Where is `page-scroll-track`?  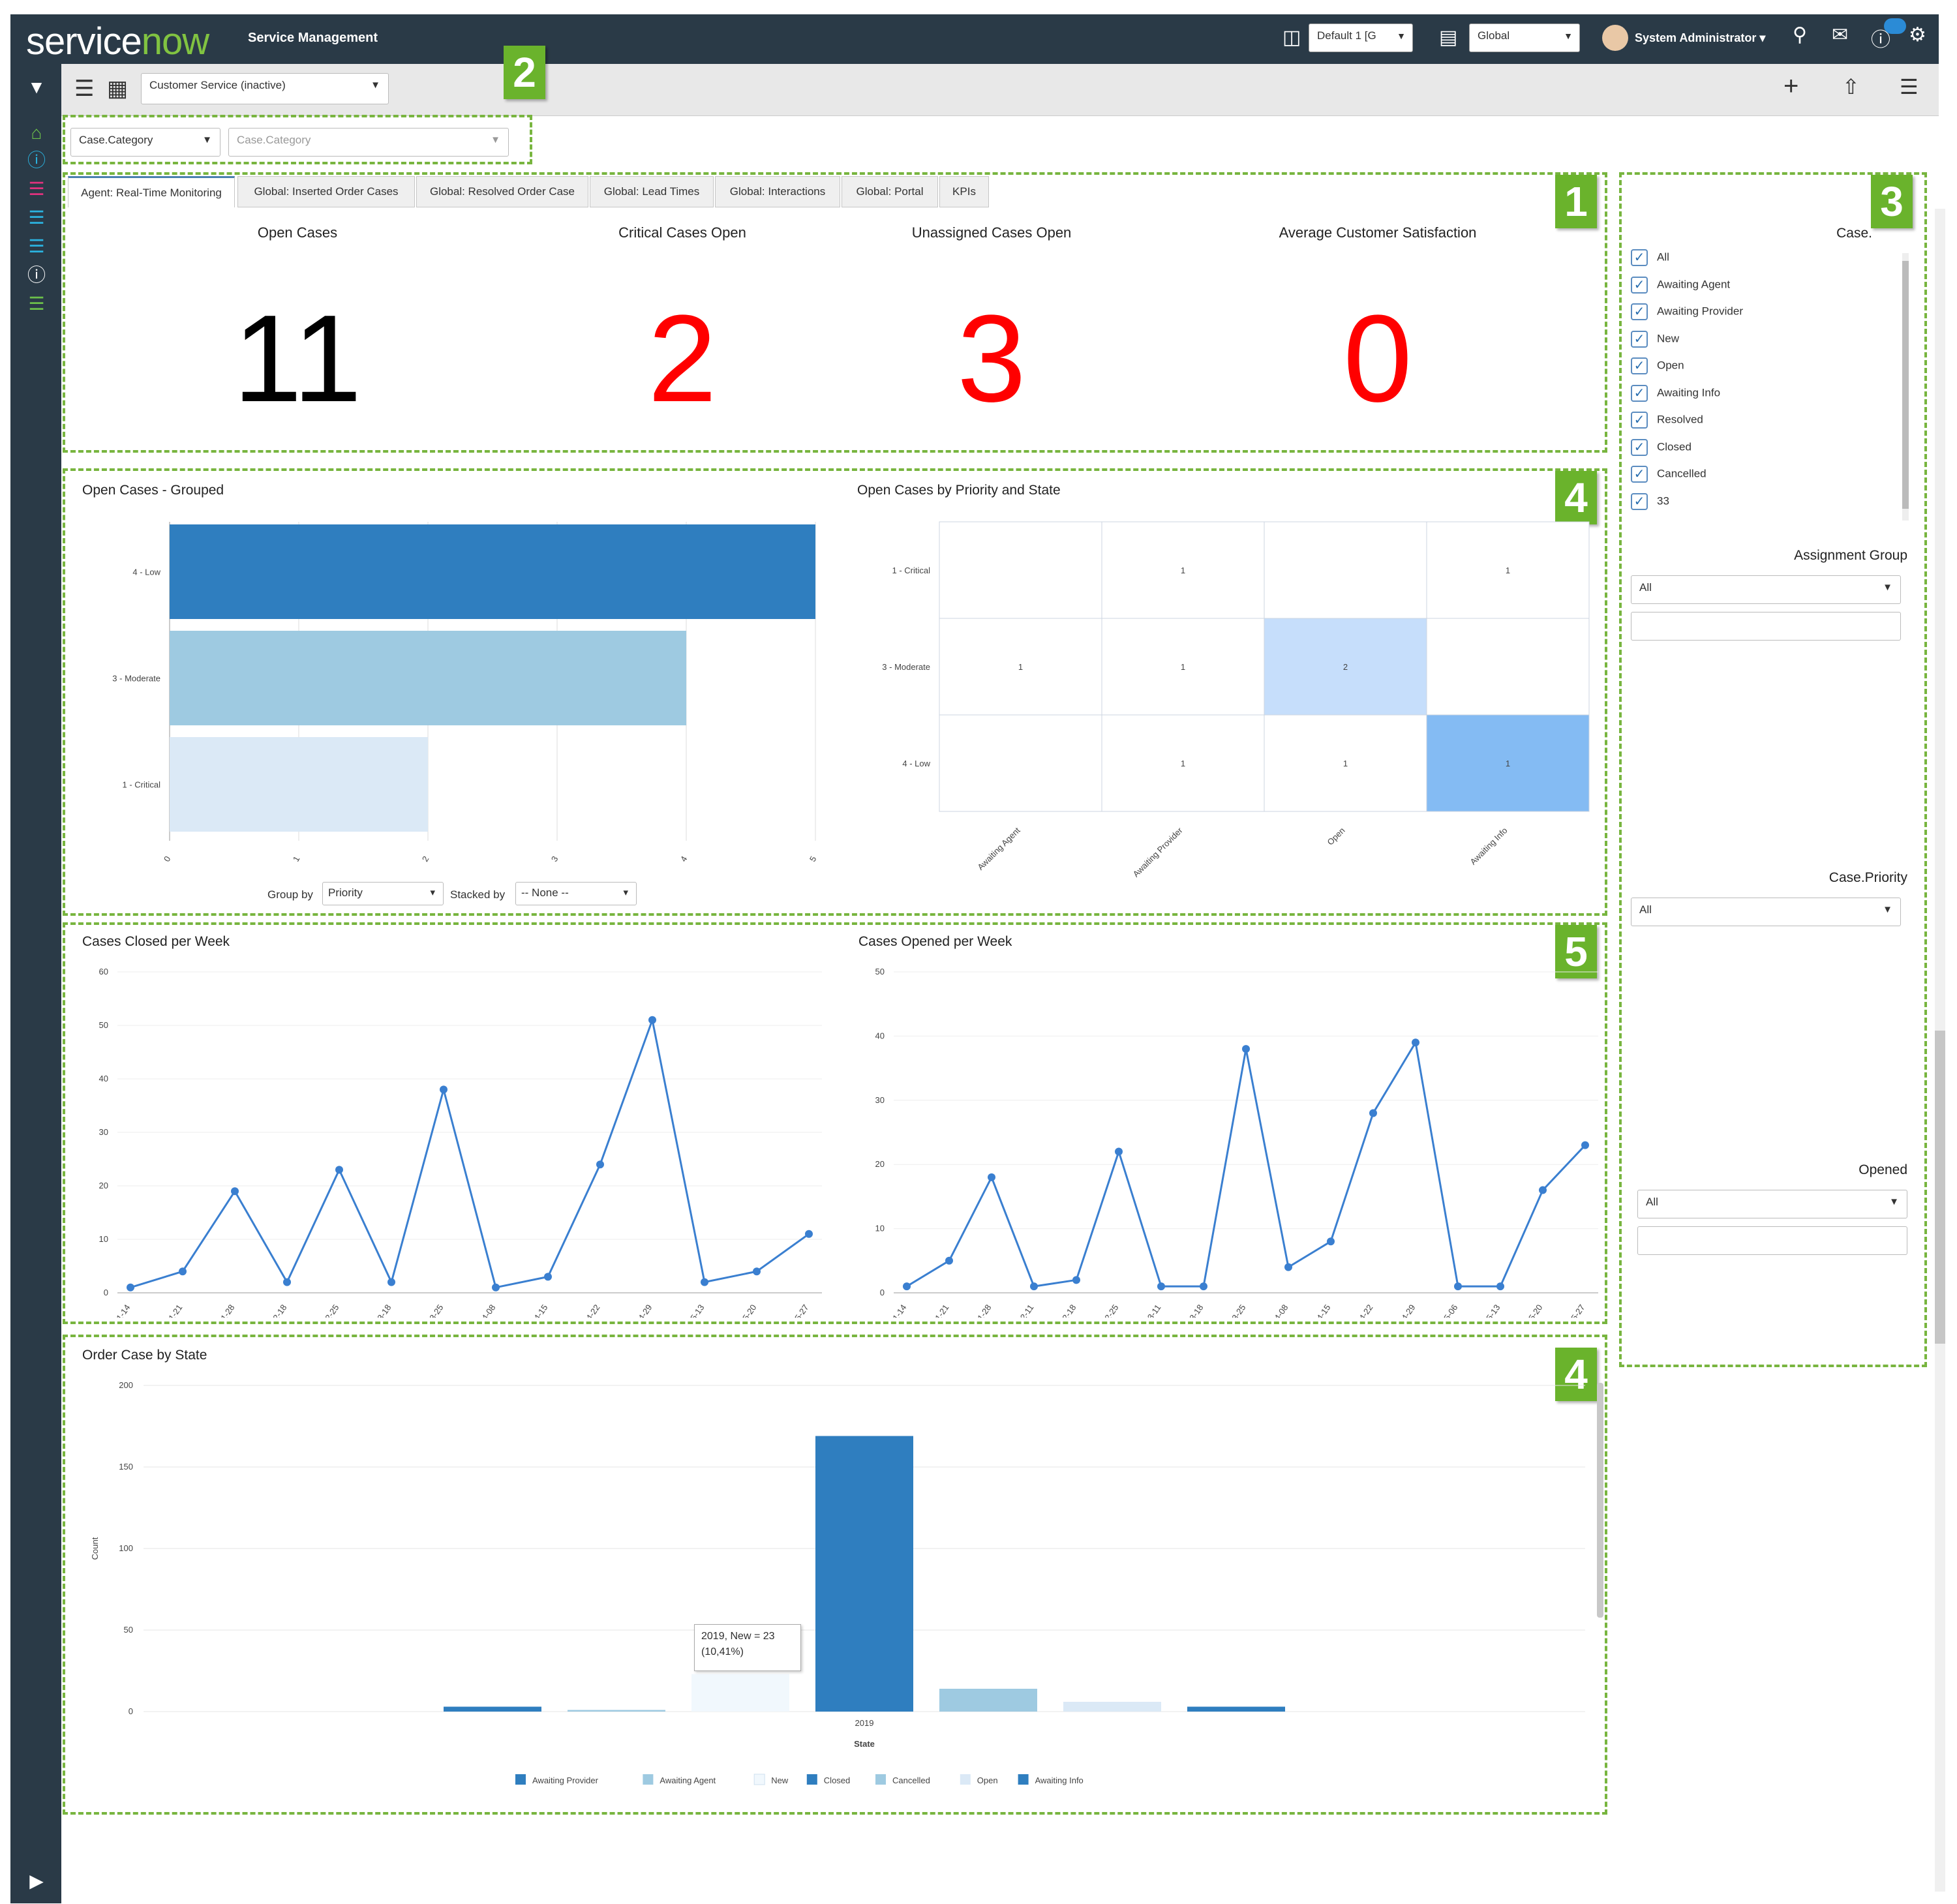
page-scroll-track is located at coordinates (1940, 1051).